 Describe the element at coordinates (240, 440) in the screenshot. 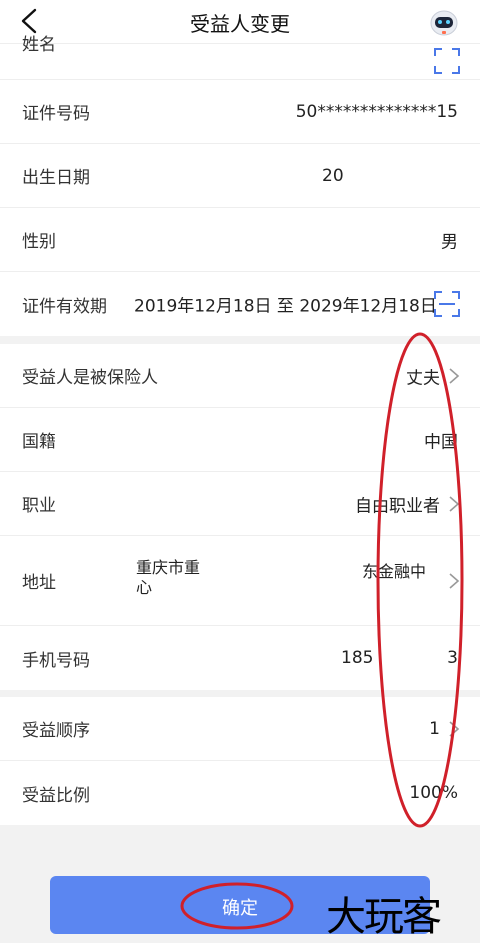

I see `nationality-row: 国籍 中国` at that location.